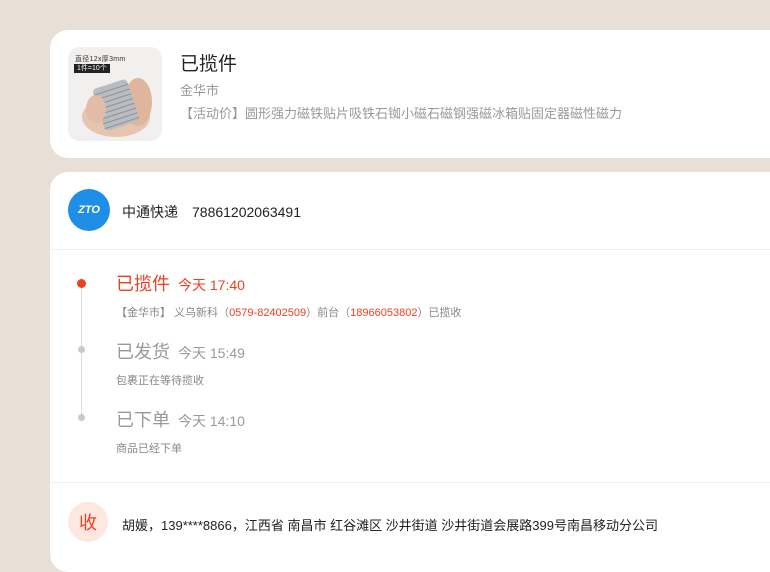  I want to click on product-title: 【活动价】圆形强力磁铁贴片吸铁石铷小磁石磁钢强磁冰箱贴固定器磁性磁力, so click(401, 112).